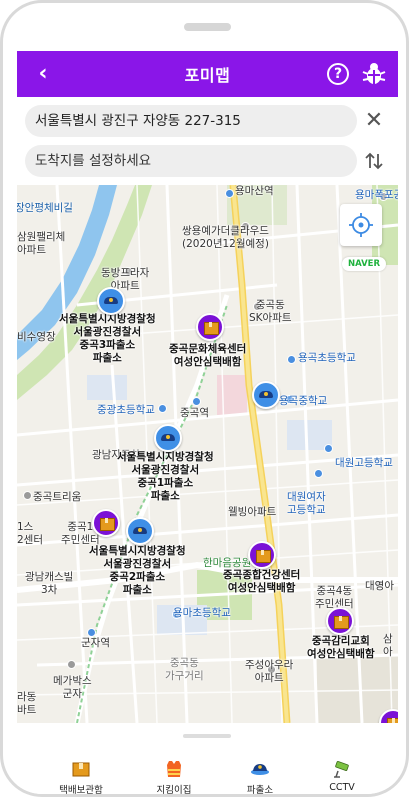 The image size is (409, 797). What do you see at coordinates (207, 27) in the screenshot?
I see `speaker-slot` at bounding box center [207, 27].